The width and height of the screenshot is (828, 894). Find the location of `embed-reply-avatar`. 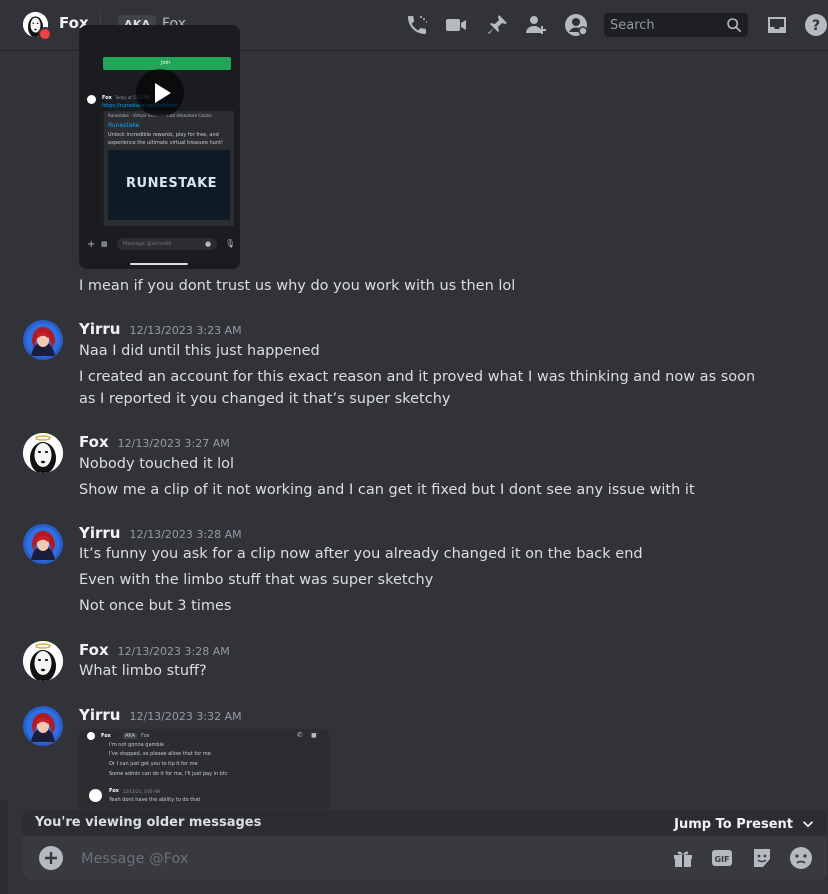

embed-reply-avatar is located at coordinates (95, 795).